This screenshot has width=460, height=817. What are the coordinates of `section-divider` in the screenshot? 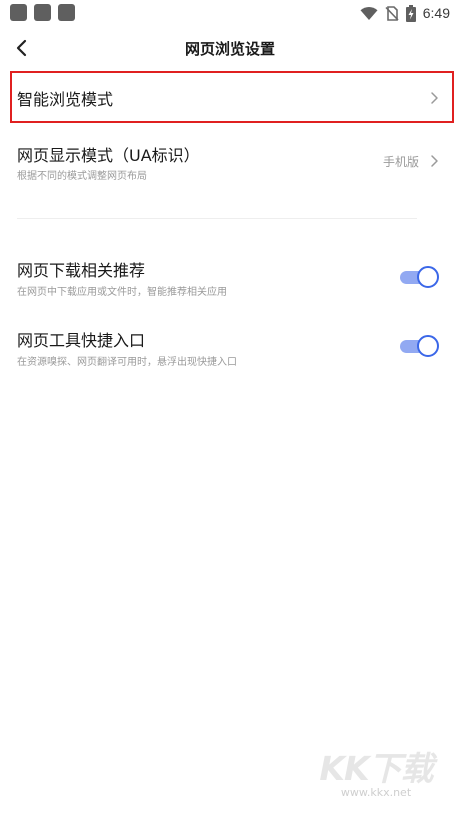 It's located at (217, 218).